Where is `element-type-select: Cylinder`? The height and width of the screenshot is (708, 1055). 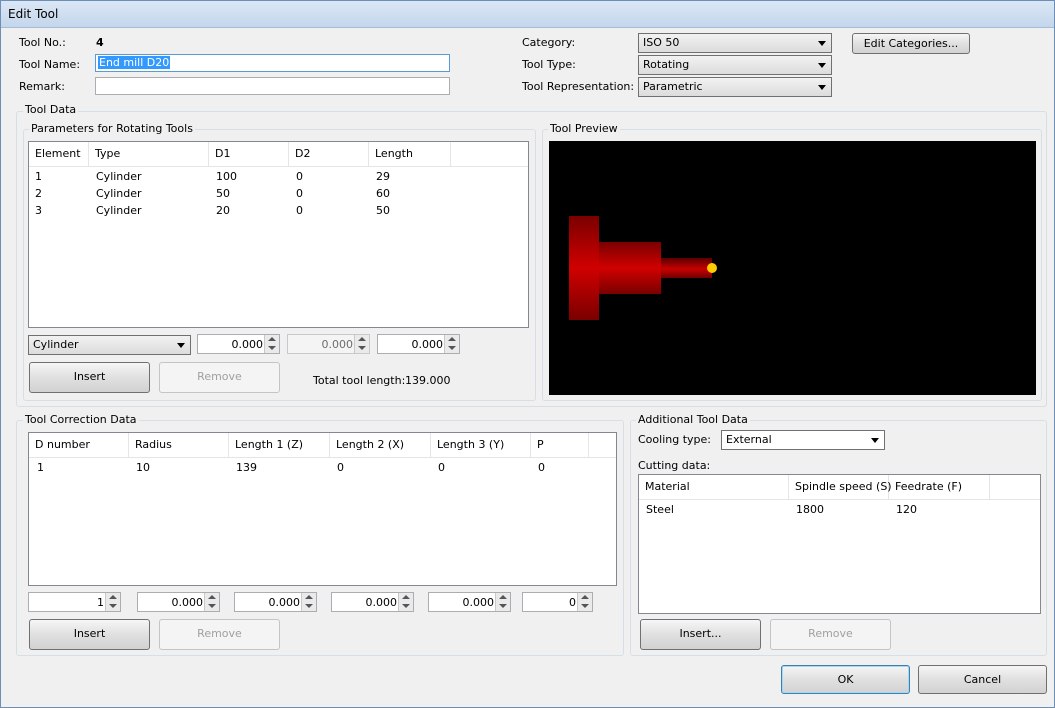 element-type-select: Cylinder is located at coordinates (109, 345).